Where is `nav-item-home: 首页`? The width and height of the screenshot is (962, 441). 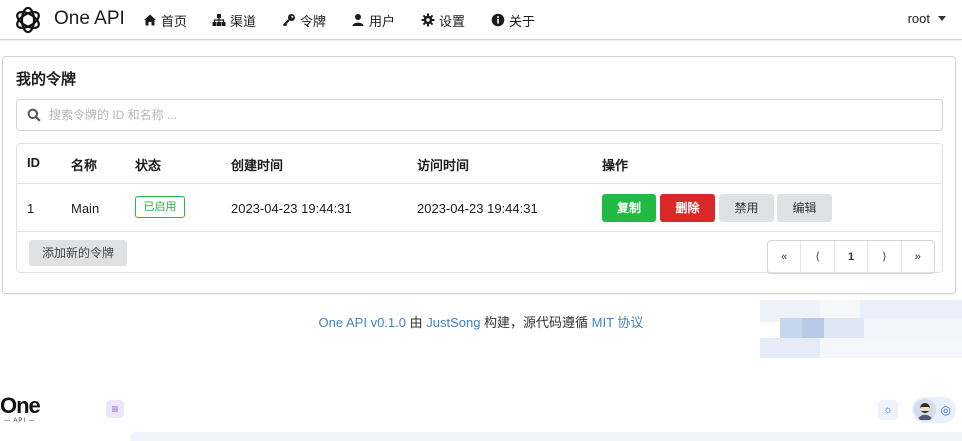 nav-item-home: 首页 is located at coordinates (165, 20).